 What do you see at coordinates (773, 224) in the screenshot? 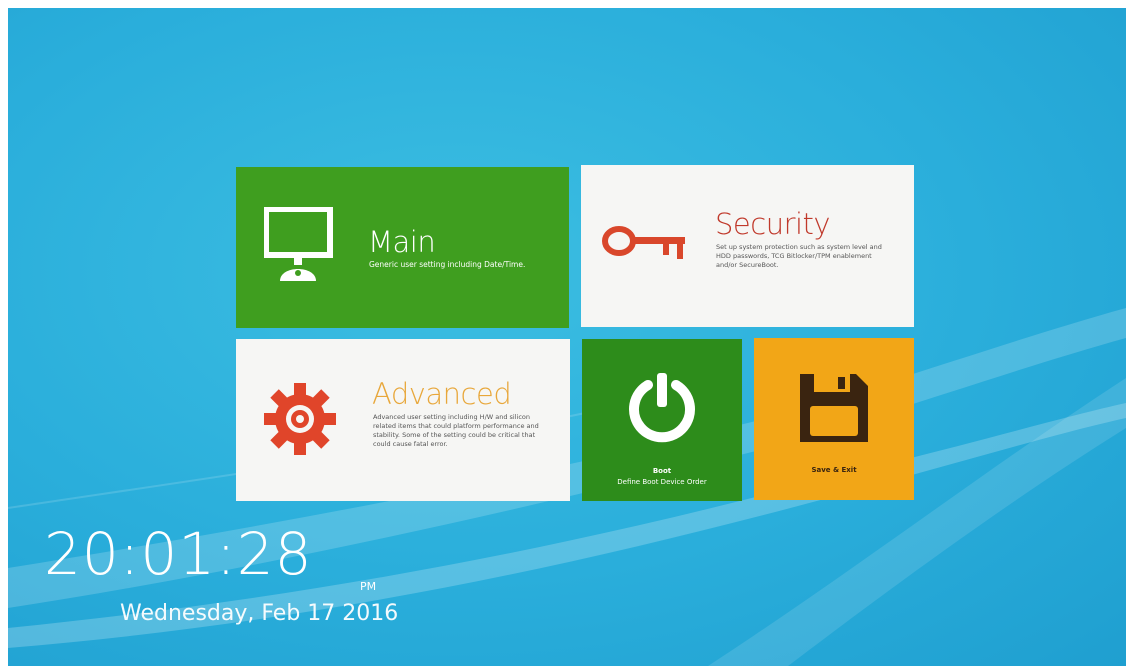
I see `tile-title: Security` at bounding box center [773, 224].